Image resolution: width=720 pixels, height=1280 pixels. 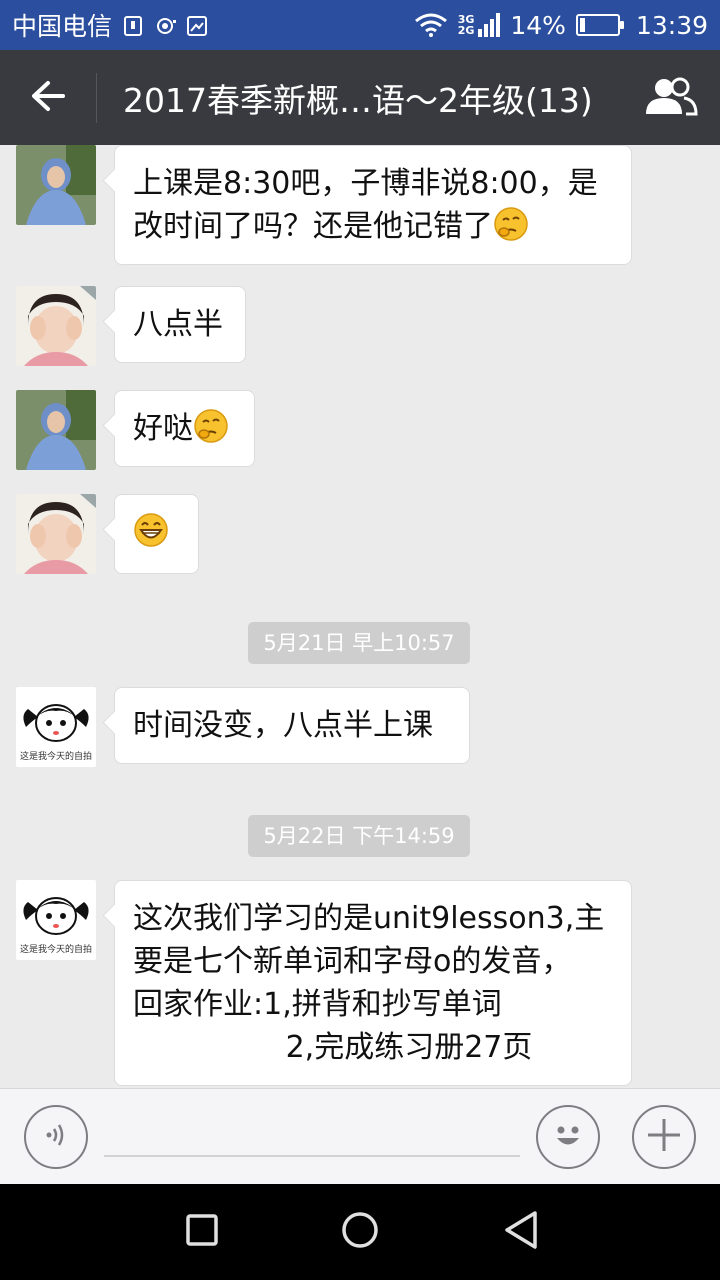 I want to click on battery-level, so click(x=582, y=25).